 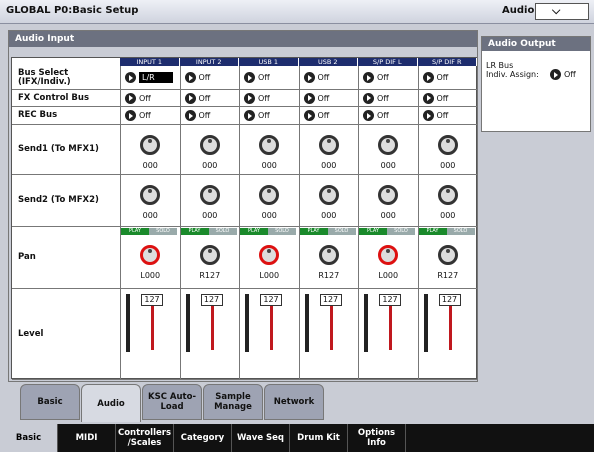 What do you see at coordinates (203, 438) in the screenshot?
I see `maintab-category: Category` at bounding box center [203, 438].